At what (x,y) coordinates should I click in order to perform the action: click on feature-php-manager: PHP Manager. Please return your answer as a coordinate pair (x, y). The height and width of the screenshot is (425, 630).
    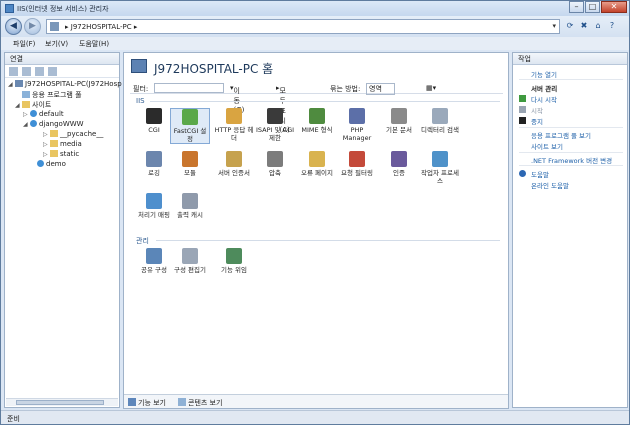
    Looking at the image, I should click on (357, 125).